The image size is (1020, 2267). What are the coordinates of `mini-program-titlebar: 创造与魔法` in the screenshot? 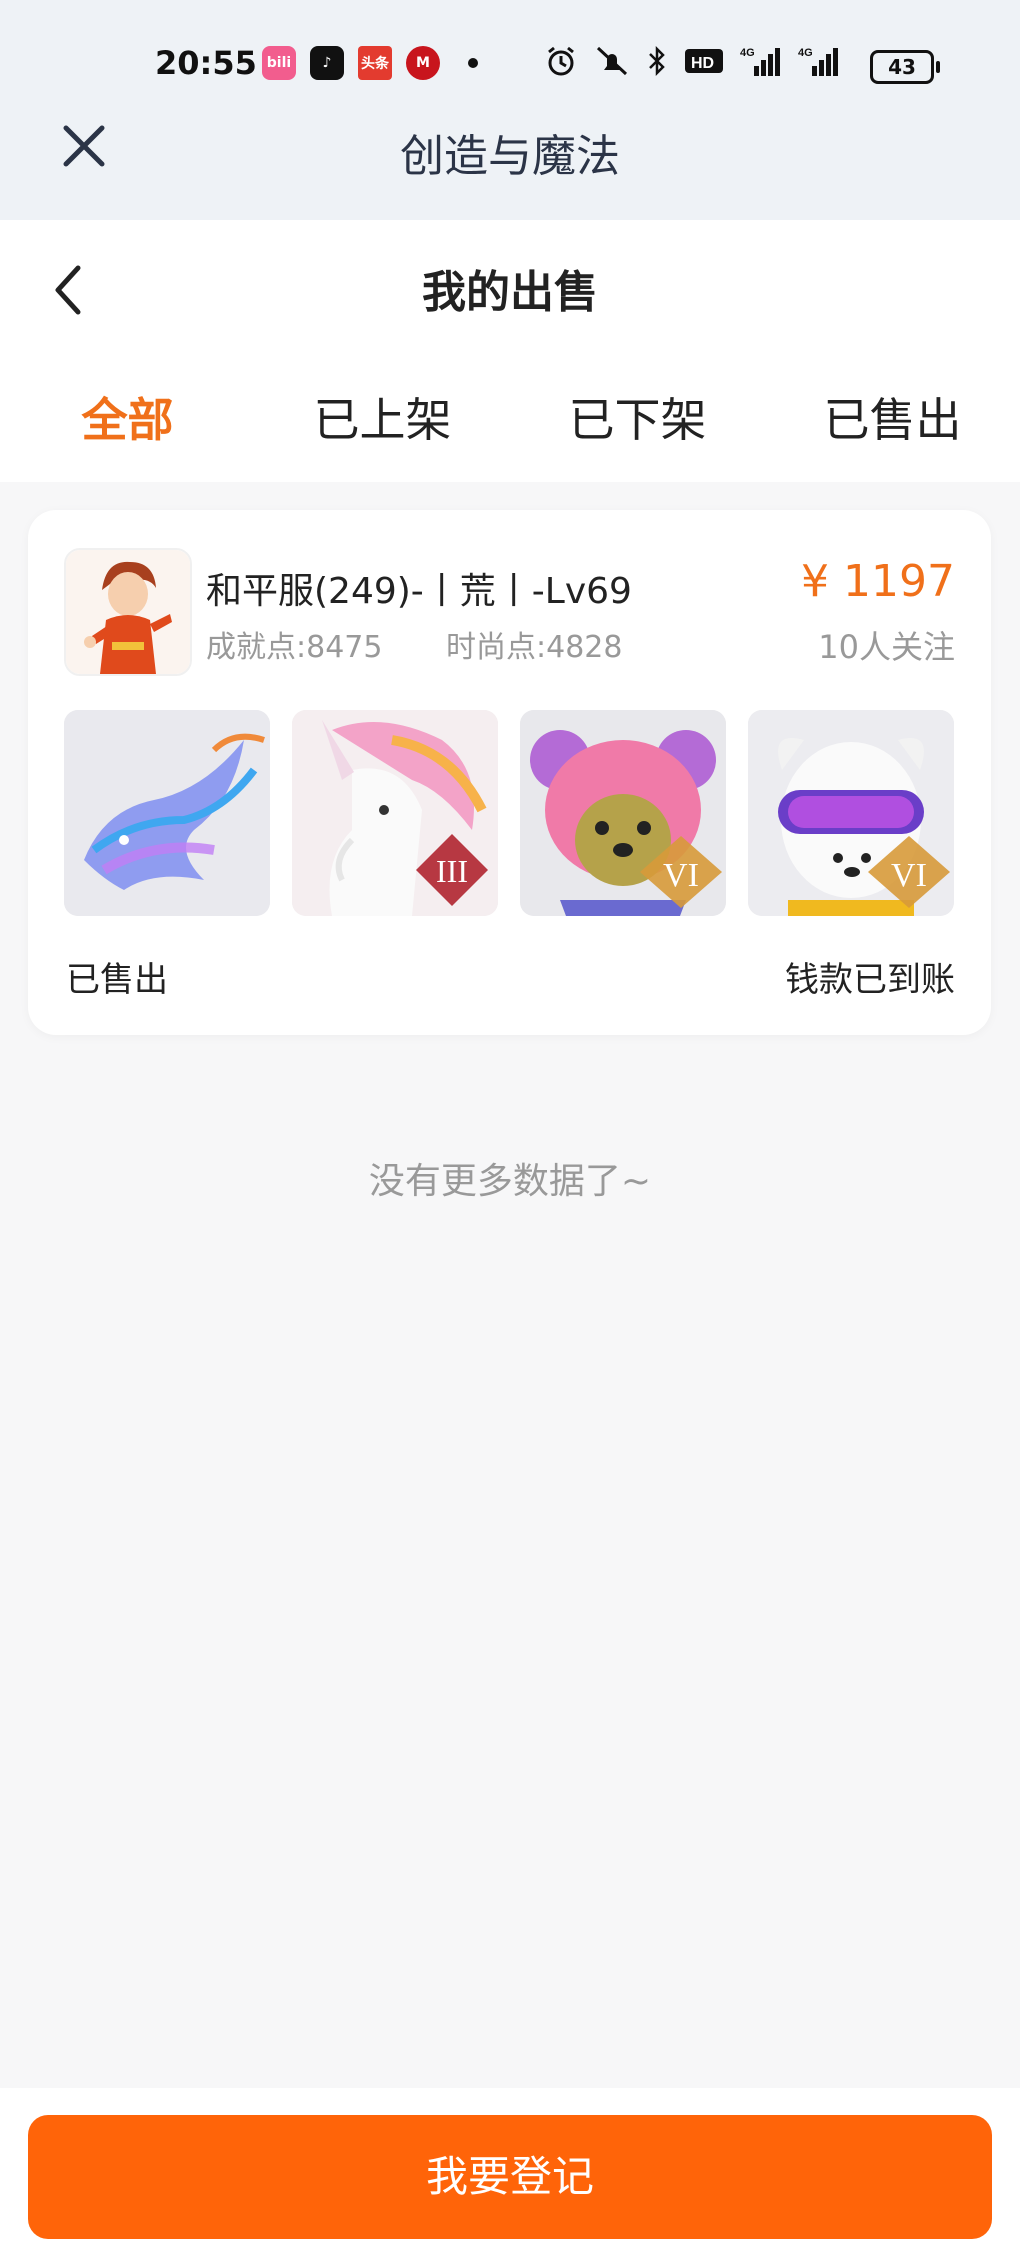 It's located at (510, 160).